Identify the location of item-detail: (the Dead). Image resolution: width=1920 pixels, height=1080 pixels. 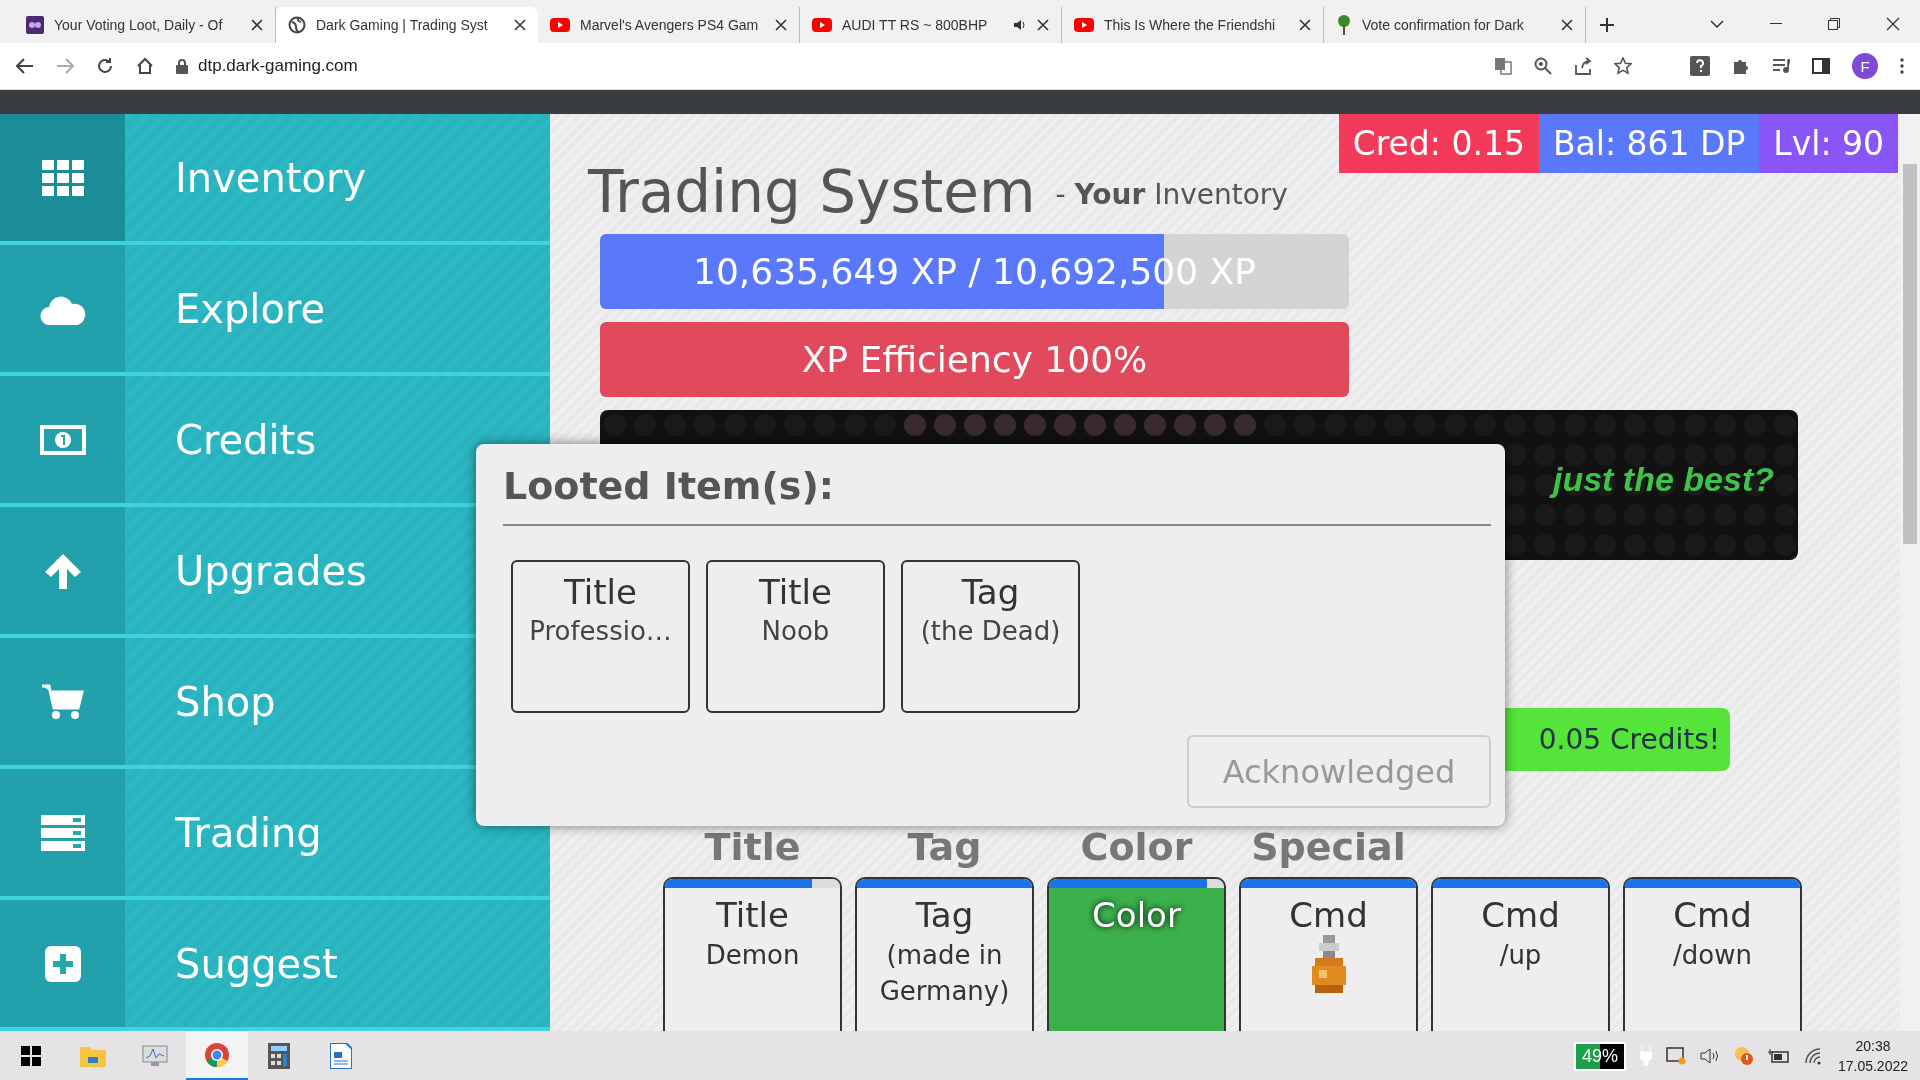
(990, 631).